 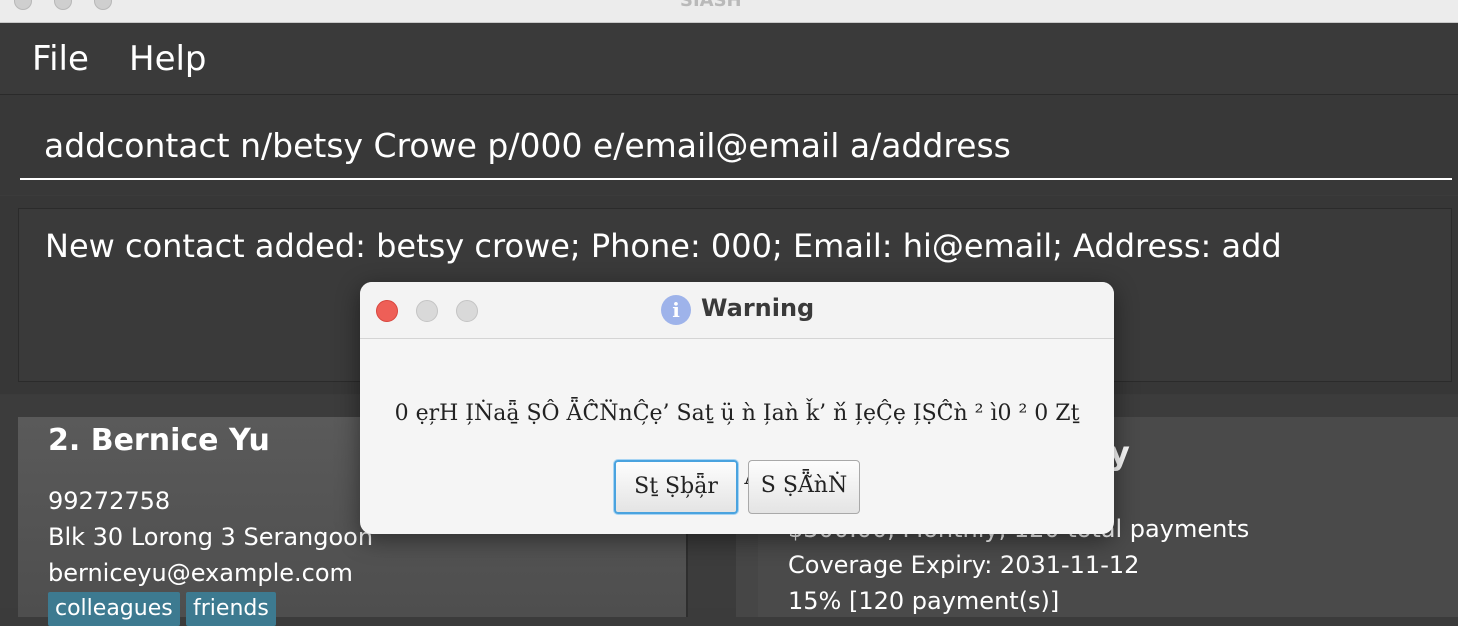 I want to click on dialog-close-button, so click(x=387, y=311).